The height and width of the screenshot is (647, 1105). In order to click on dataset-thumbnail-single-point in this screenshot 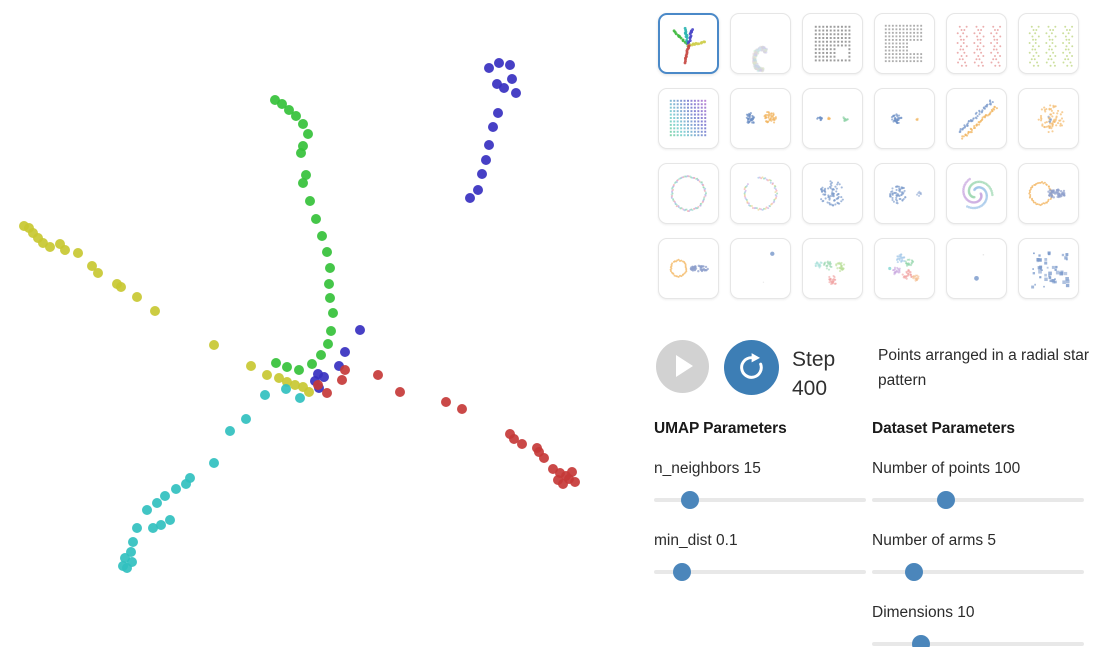, I will do `click(760, 268)`.